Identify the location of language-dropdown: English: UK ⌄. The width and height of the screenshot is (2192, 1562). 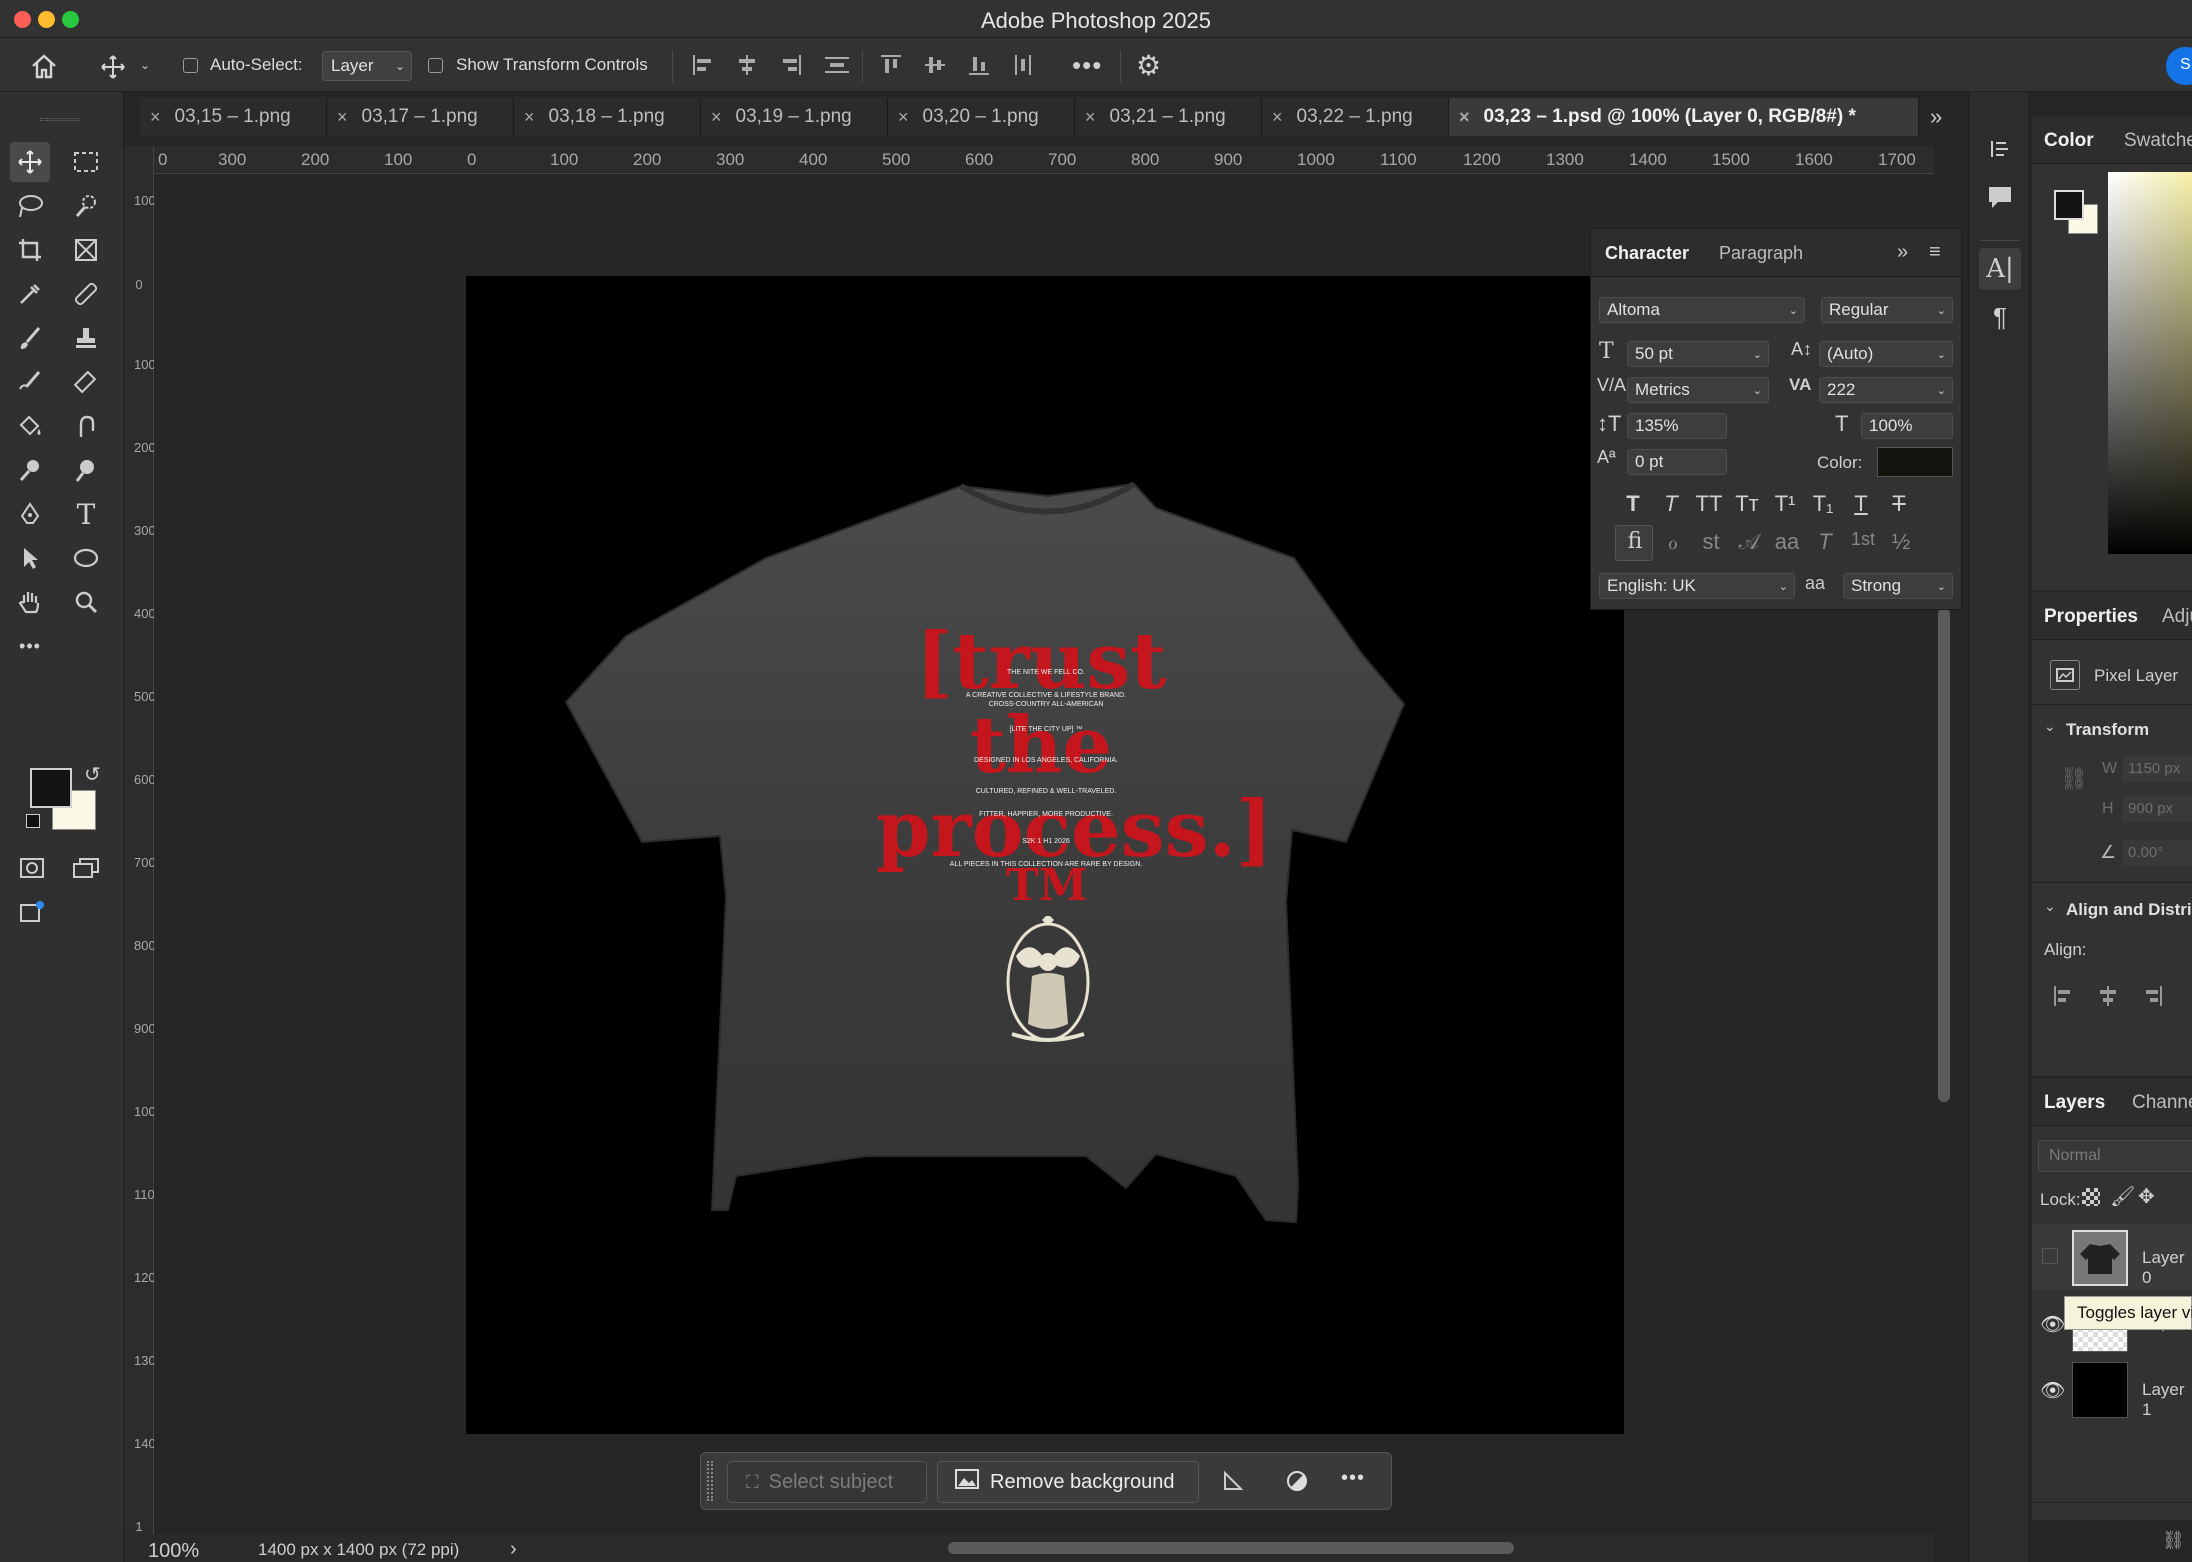
(1697, 586).